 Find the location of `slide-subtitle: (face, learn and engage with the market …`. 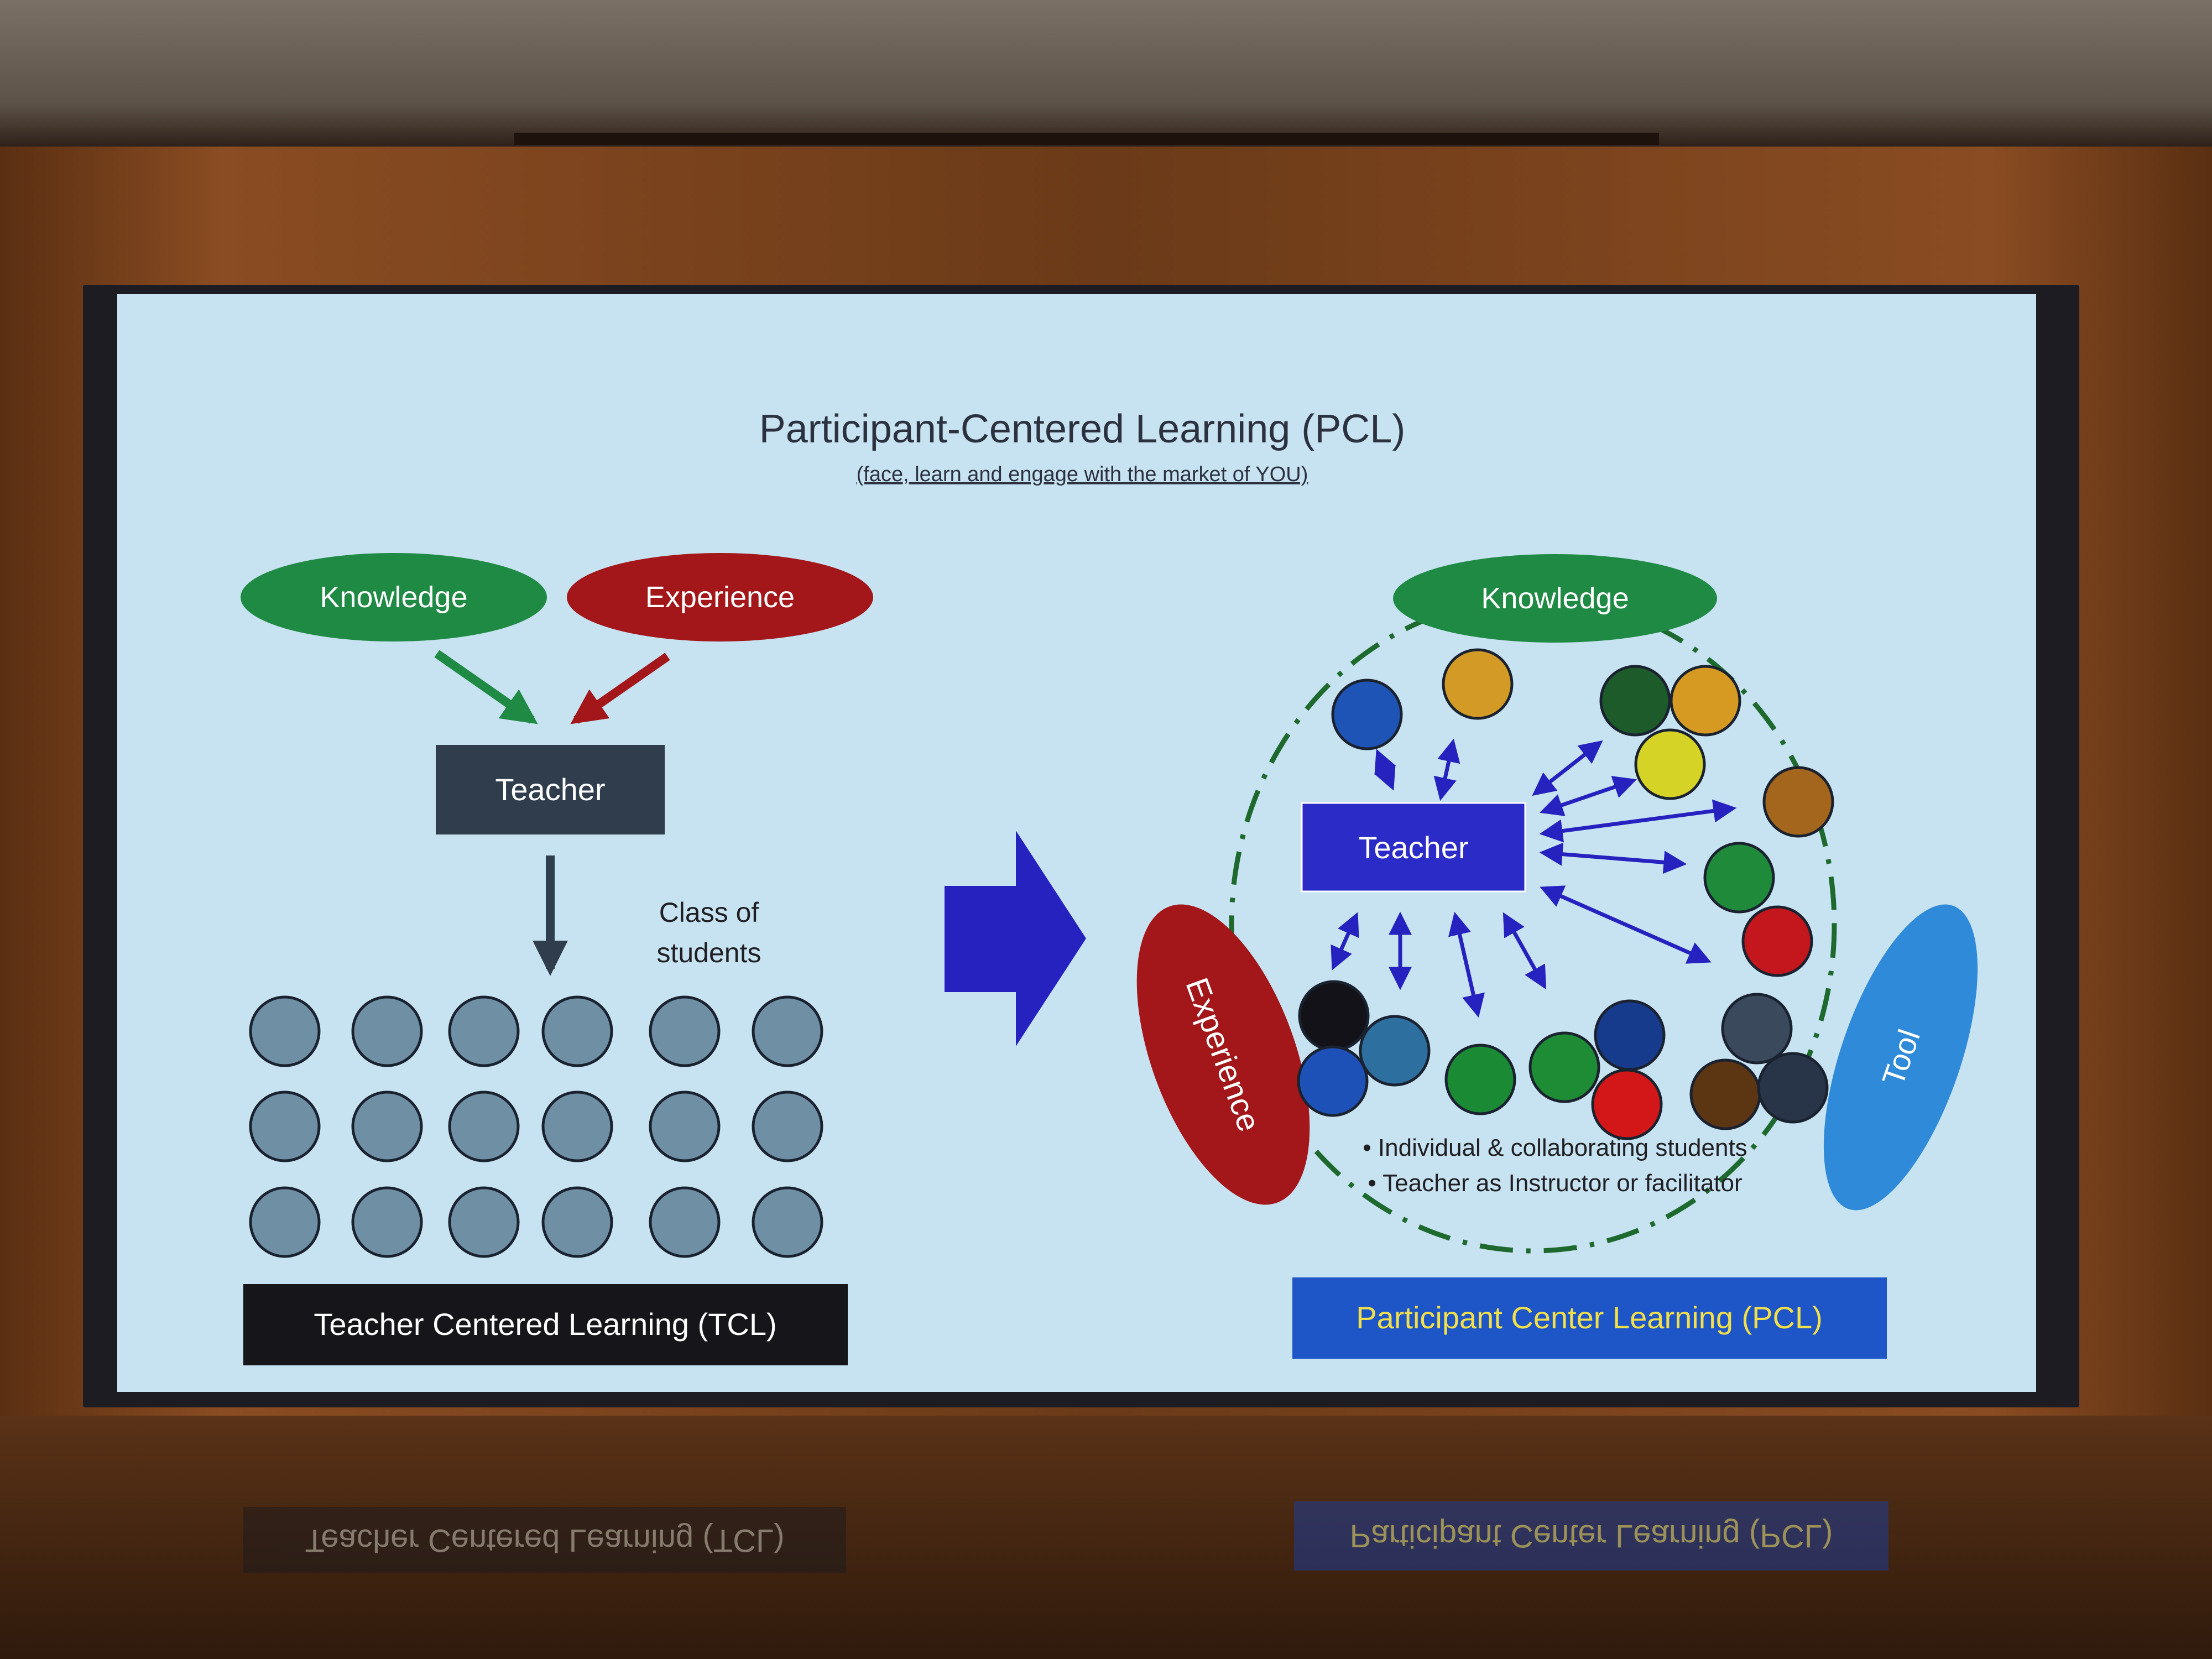

slide-subtitle: (face, learn and engage with the market … is located at coordinates (1082, 475).